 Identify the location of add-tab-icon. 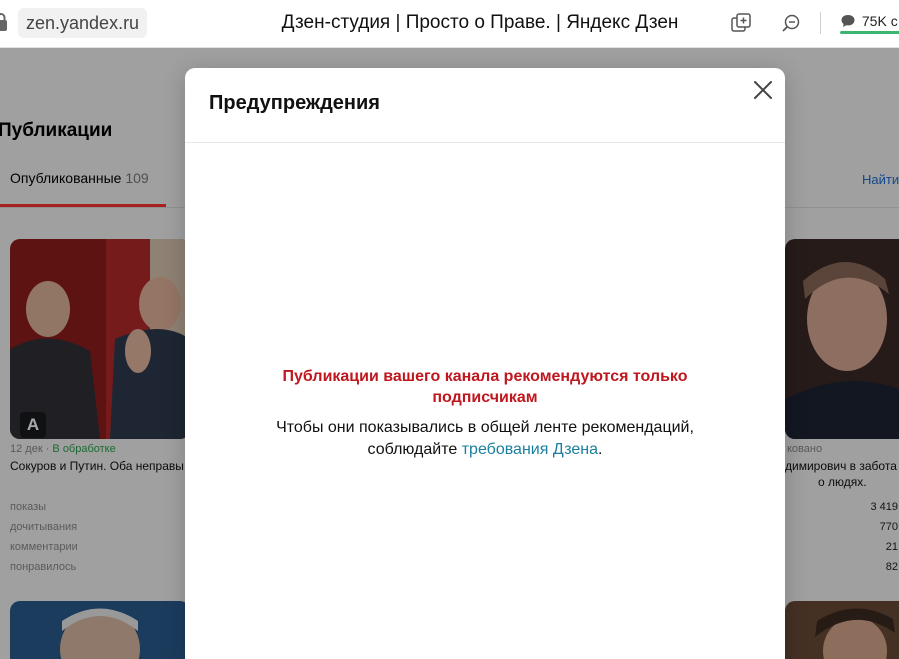
(741, 23).